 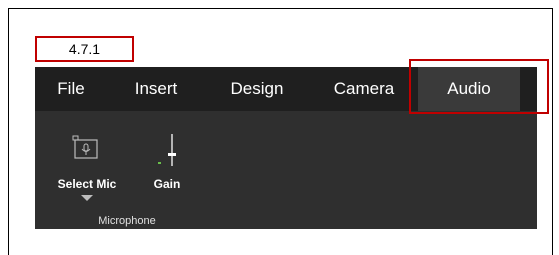 I want to click on tab-design-label: Design, so click(x=257, y=88).